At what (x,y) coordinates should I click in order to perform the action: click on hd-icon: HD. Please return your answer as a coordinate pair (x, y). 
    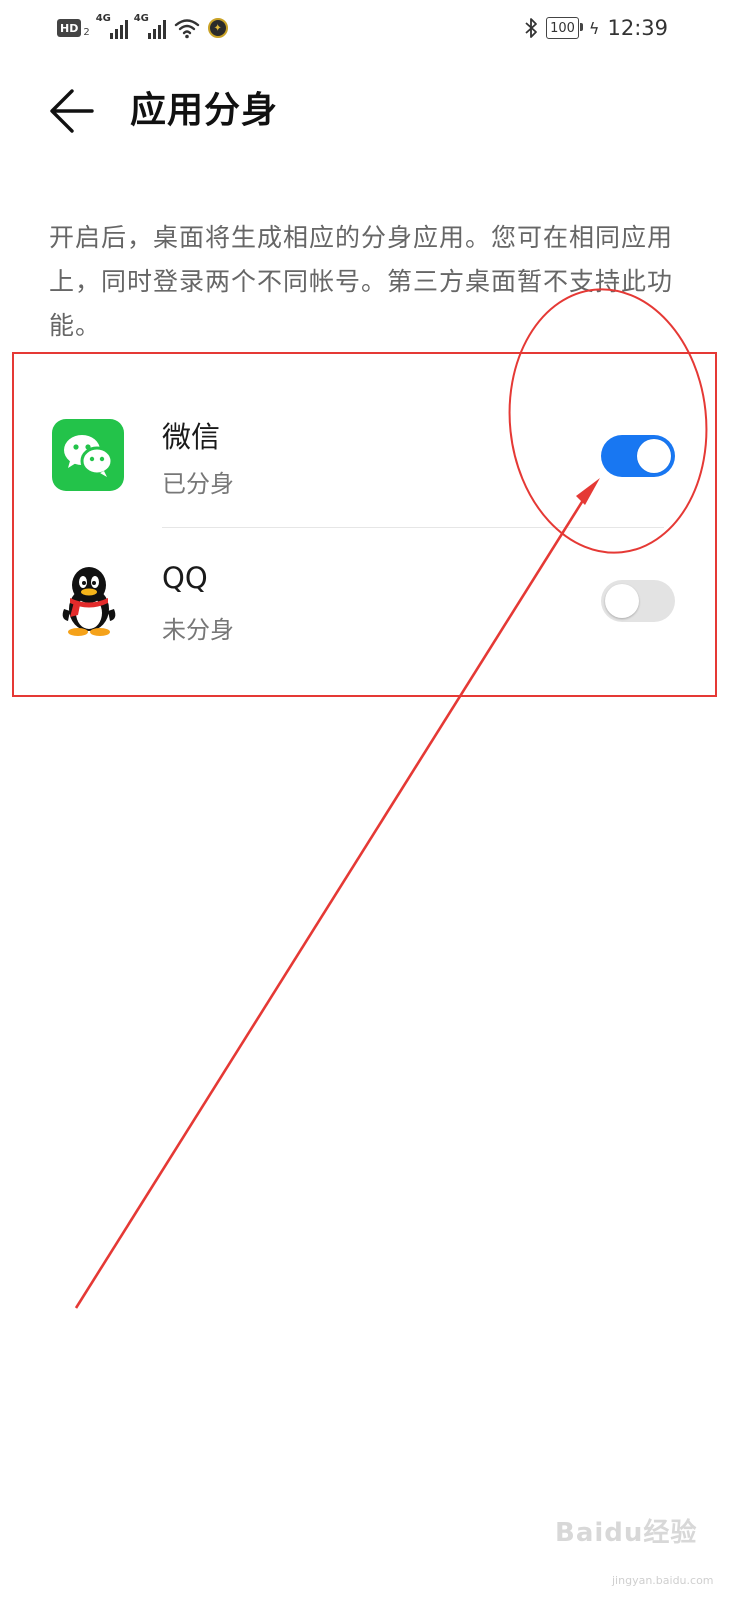
    Looking at the image, I should click on (69, 28).